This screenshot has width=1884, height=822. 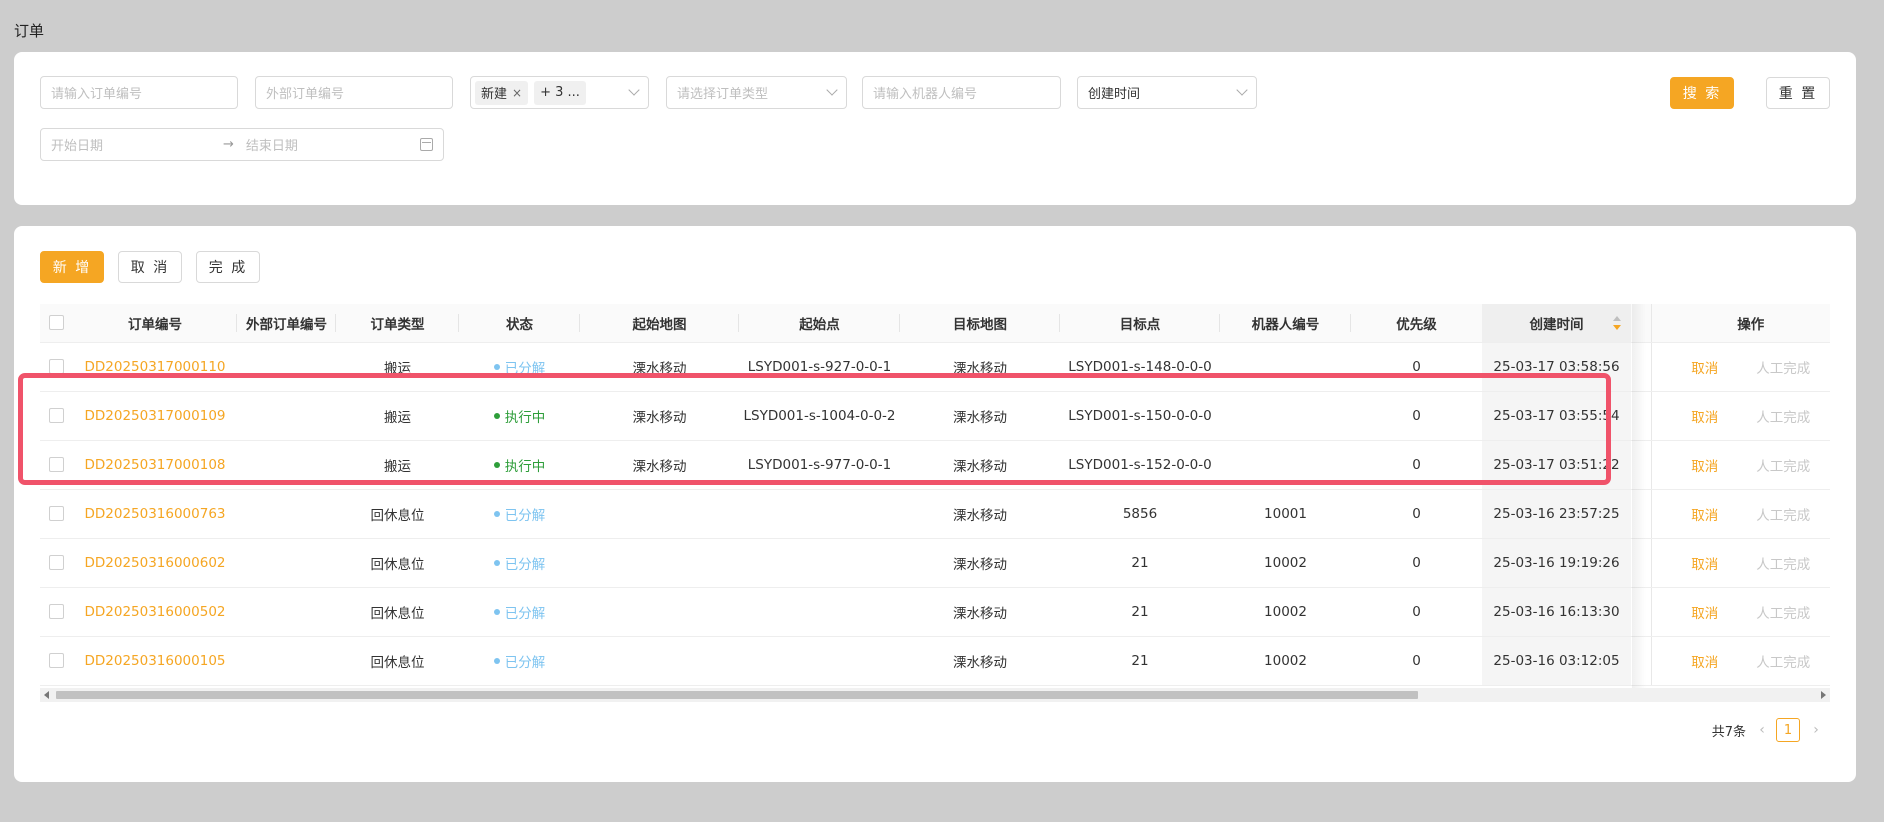 I want to click on select-all-checkbox, so click(x=56, y=323).